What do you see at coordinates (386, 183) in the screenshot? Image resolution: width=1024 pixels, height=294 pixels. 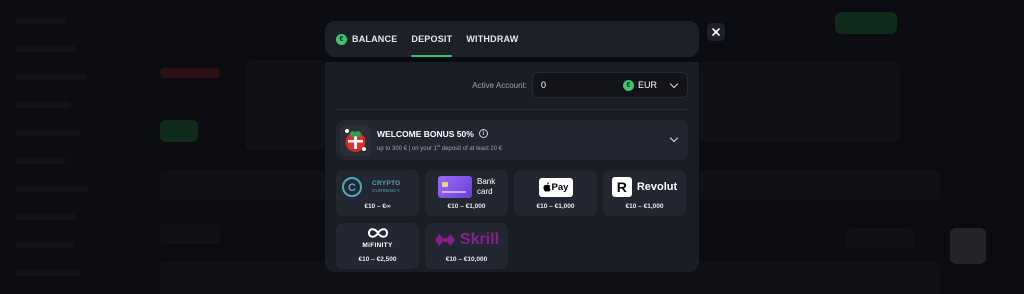 I see `crypto-logo-line1: CRYPTO` at bounding box center [386, 183].